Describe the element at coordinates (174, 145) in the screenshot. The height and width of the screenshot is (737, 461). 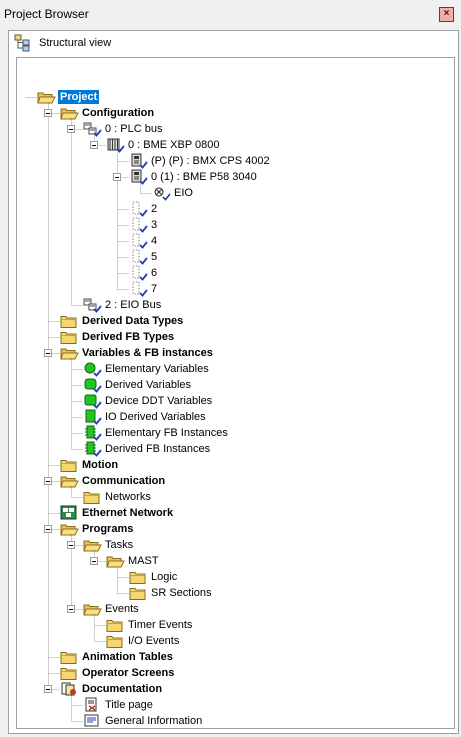
I see `tree-node-label: 0 : BME XBP 0800` at that location.